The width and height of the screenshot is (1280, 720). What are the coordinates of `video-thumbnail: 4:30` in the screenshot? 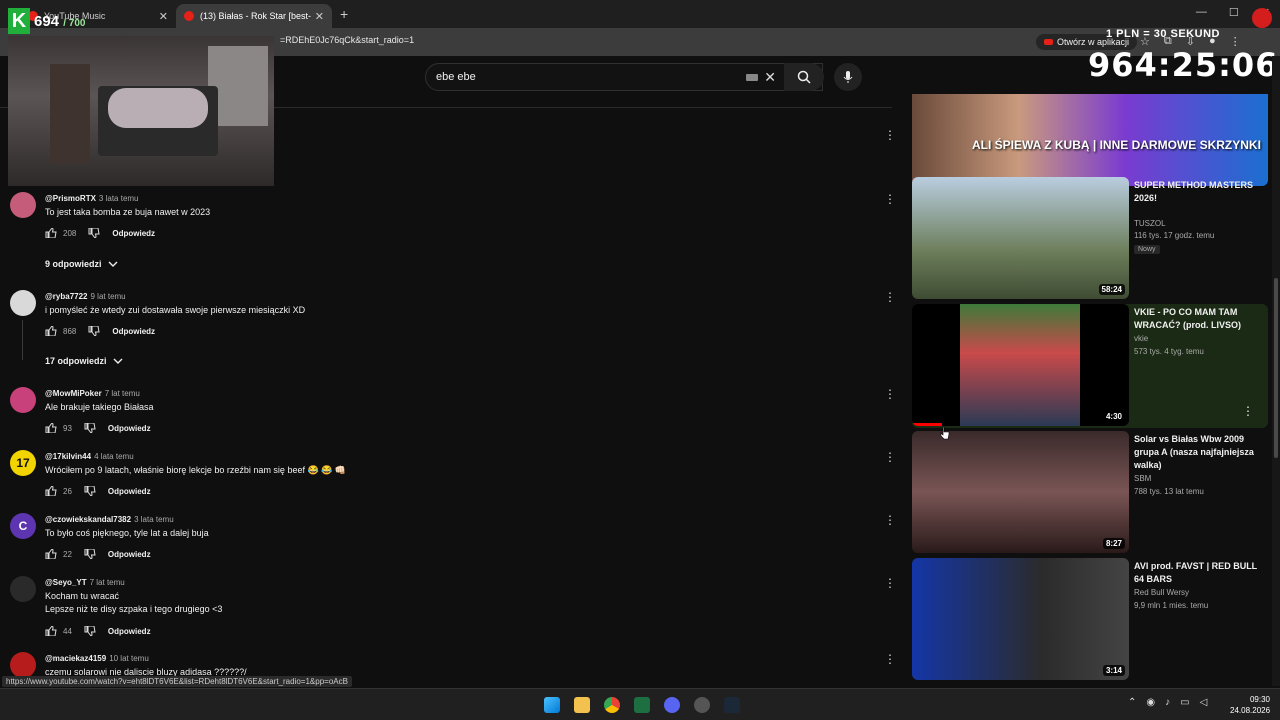 It's located at (1020, 365).